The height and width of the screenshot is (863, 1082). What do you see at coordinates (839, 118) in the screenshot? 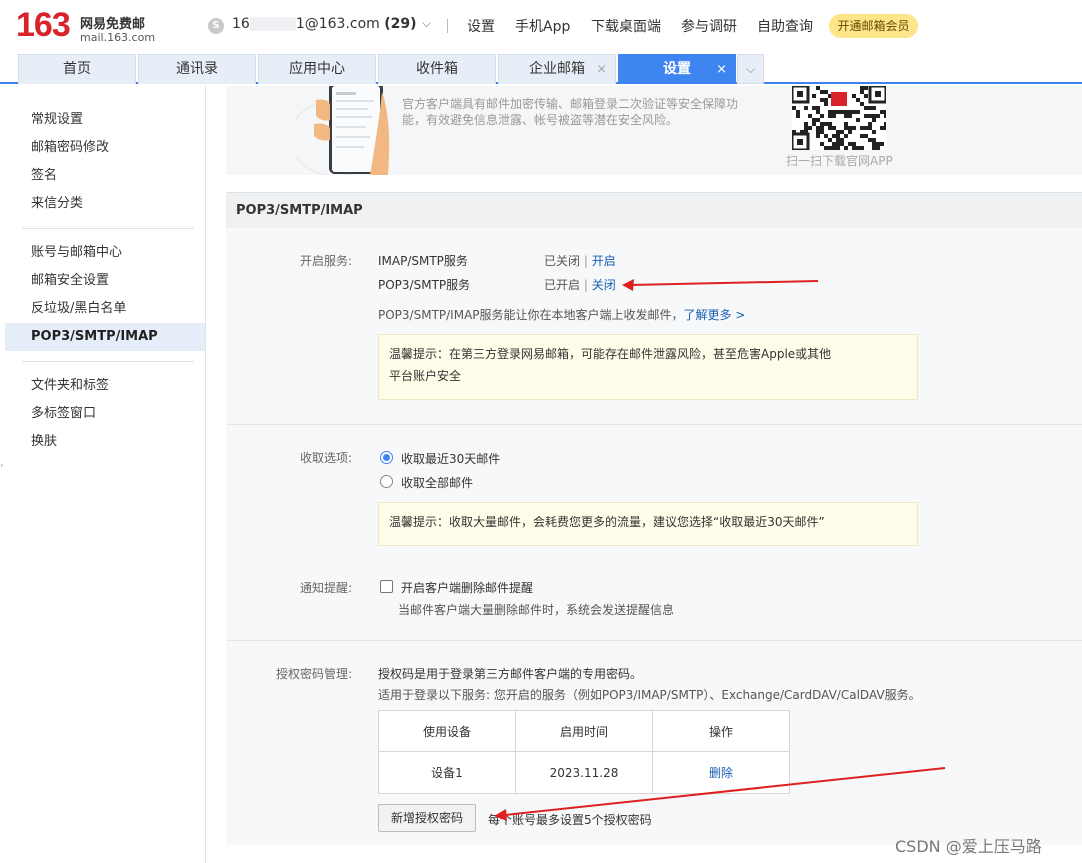
I see `qr-code-icon` at bounding box center [839, 118].